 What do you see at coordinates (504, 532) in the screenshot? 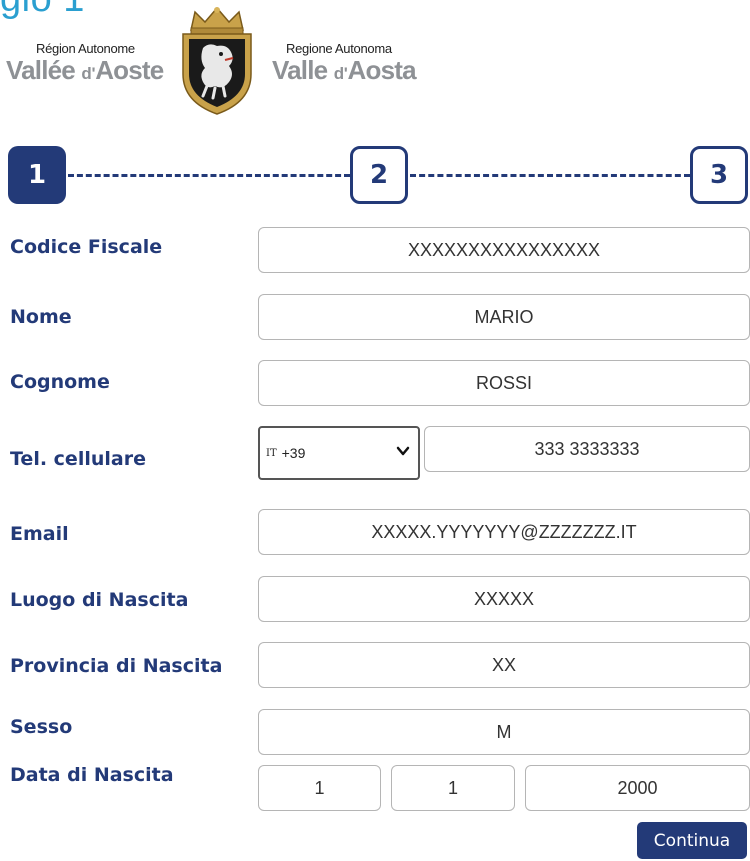
I see `email-input: XXXXX.YYYYYYY@ZZZZZZZ.IT` at bounding box center [504, 532].